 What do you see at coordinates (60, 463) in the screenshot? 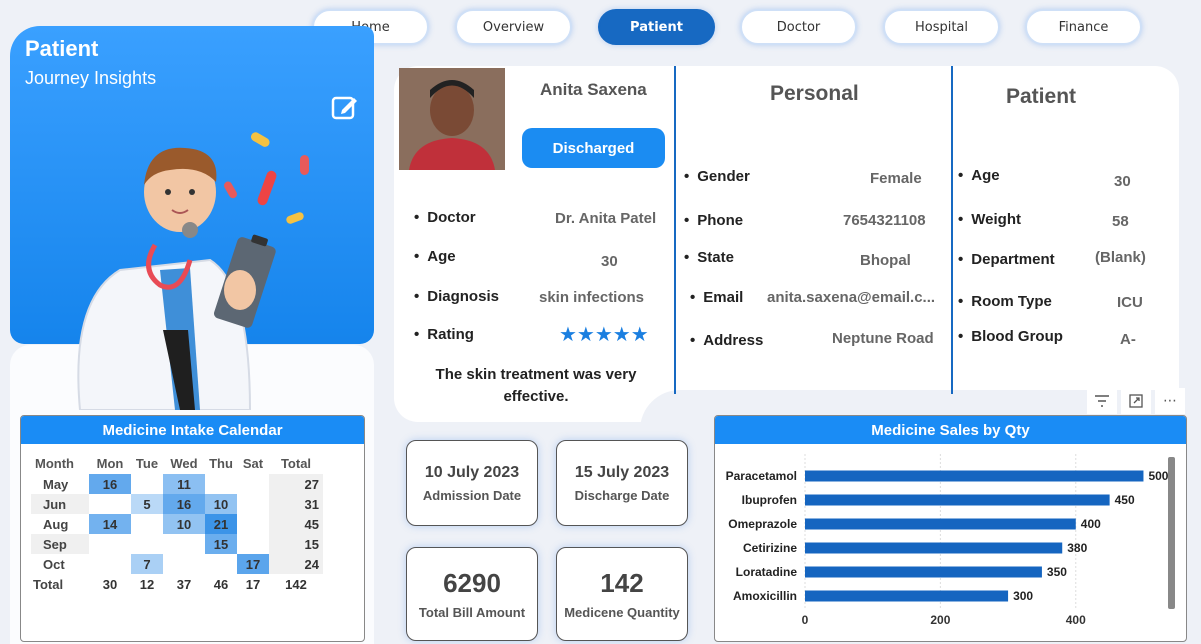
I see `col-header-month: Month` at bounding box center [60, 463].